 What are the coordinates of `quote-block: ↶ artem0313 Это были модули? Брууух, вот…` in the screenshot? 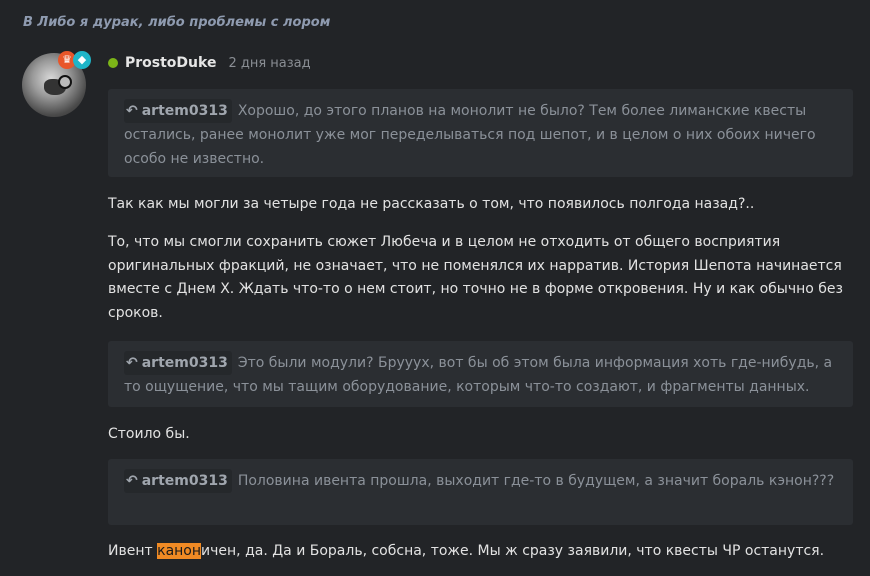 It's located at (480, 374).